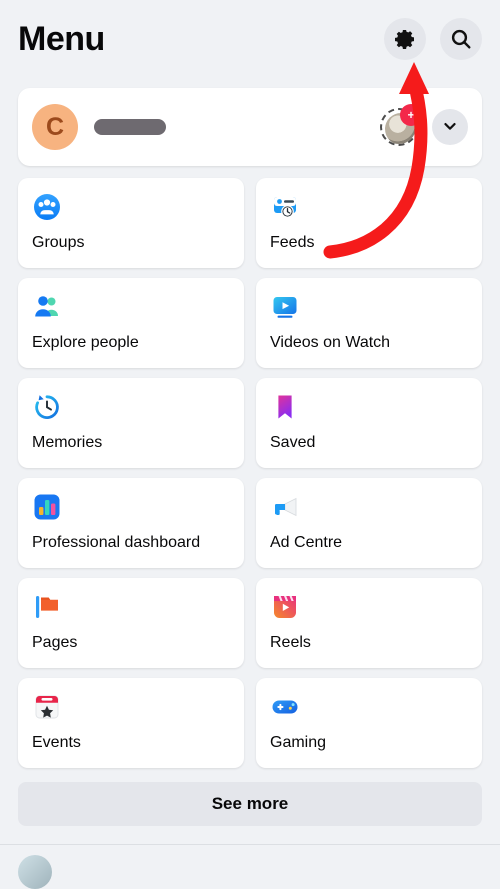 The width and height of the screenshot is (500, 889). I want to click on story-add-badge: +, so click(411, 115).